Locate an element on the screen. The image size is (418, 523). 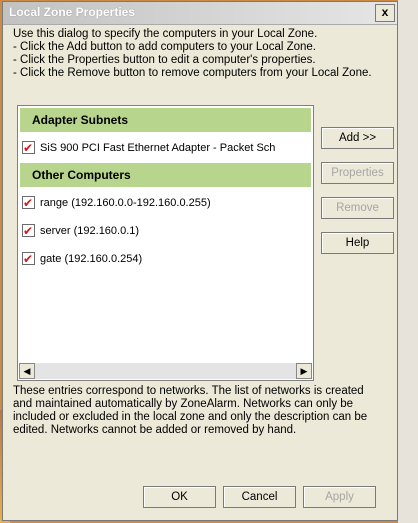
apply-button: Apply is located at coordinates (339, 497).